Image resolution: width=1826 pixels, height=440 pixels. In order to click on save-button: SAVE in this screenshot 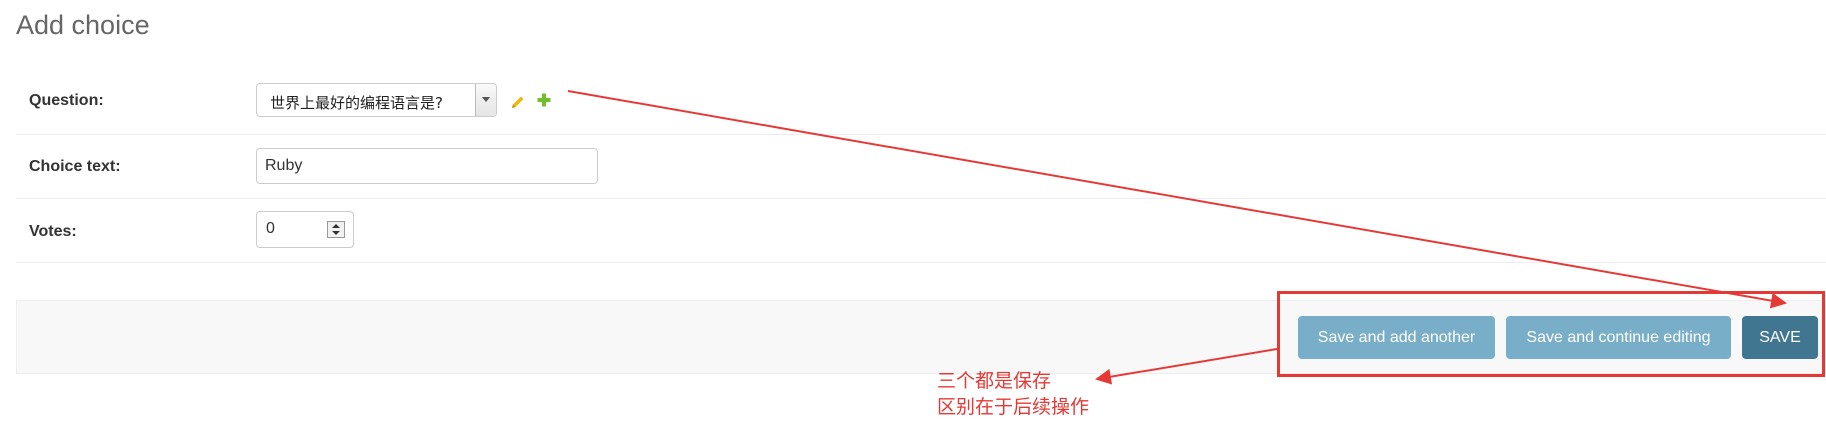, I will do `click(1780, 337)`.